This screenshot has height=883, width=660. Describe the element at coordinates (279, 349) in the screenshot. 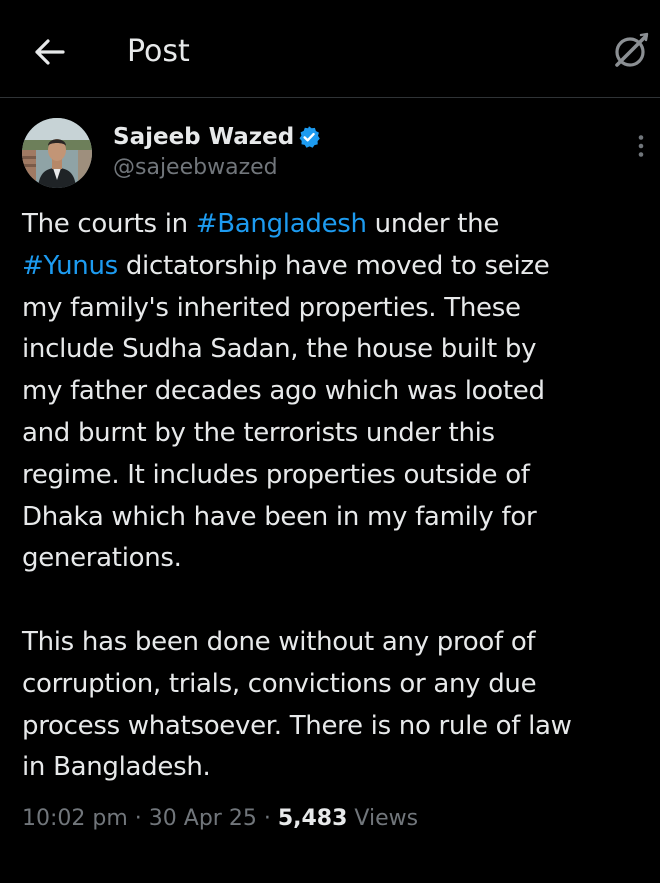

I see `tweet-text-segment: include Sudha Sadan, the house built by` at that location.